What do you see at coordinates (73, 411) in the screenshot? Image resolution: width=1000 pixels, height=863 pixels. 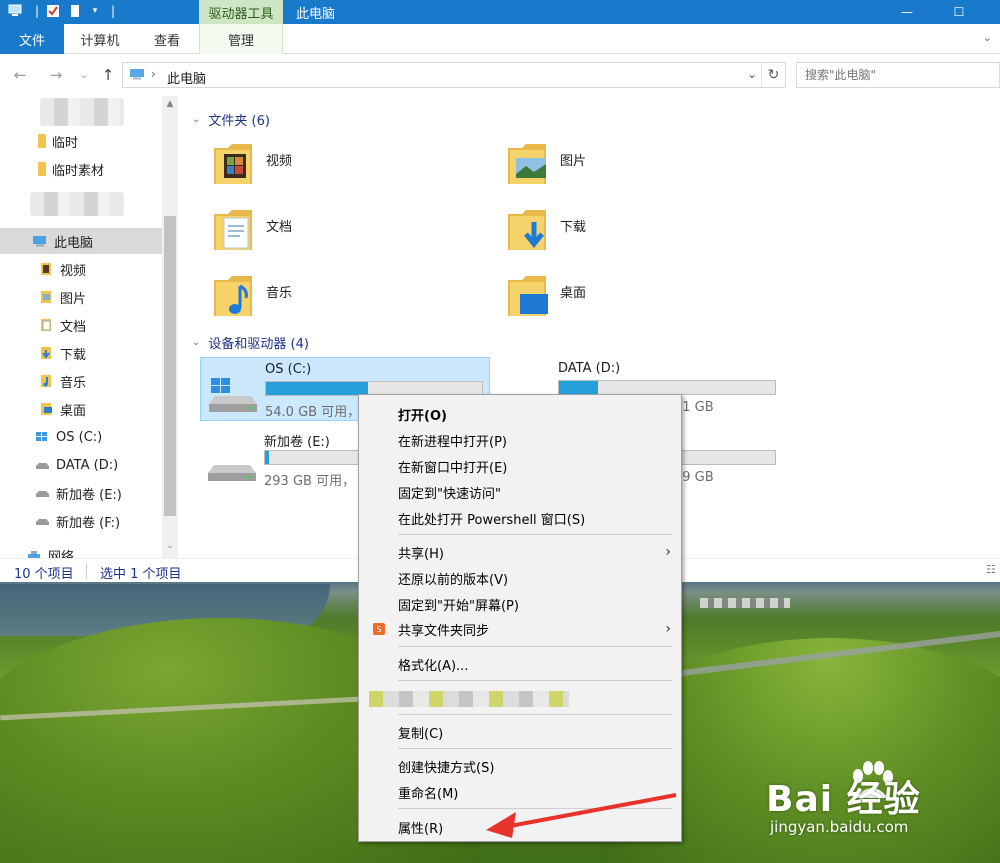 I see `nav-item-label: 桌面` at bounding box center [73, 411].